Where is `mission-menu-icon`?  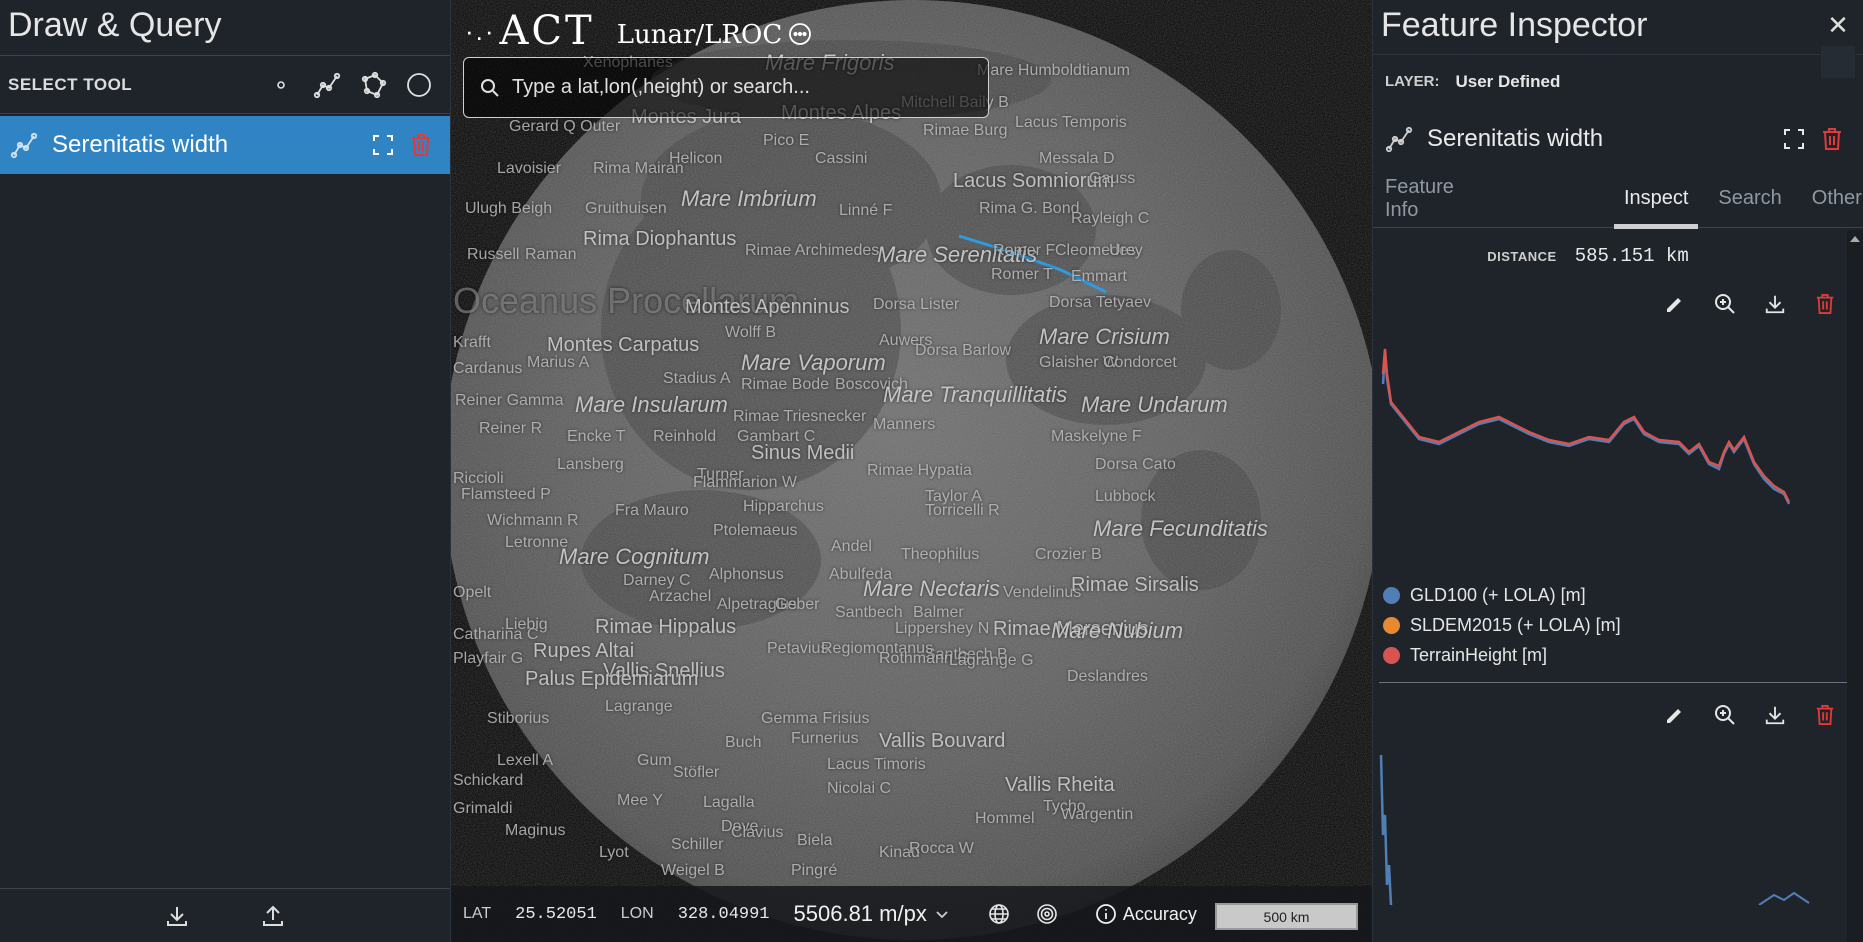
mission-menu-icon is located at coordinates (800, 34).